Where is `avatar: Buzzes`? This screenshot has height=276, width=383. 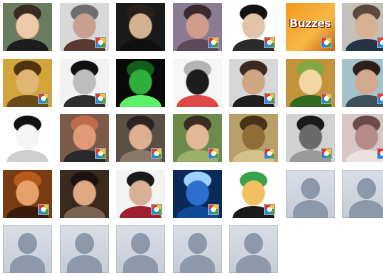
avatar: Buzzes is located at coordinates (310, 27).